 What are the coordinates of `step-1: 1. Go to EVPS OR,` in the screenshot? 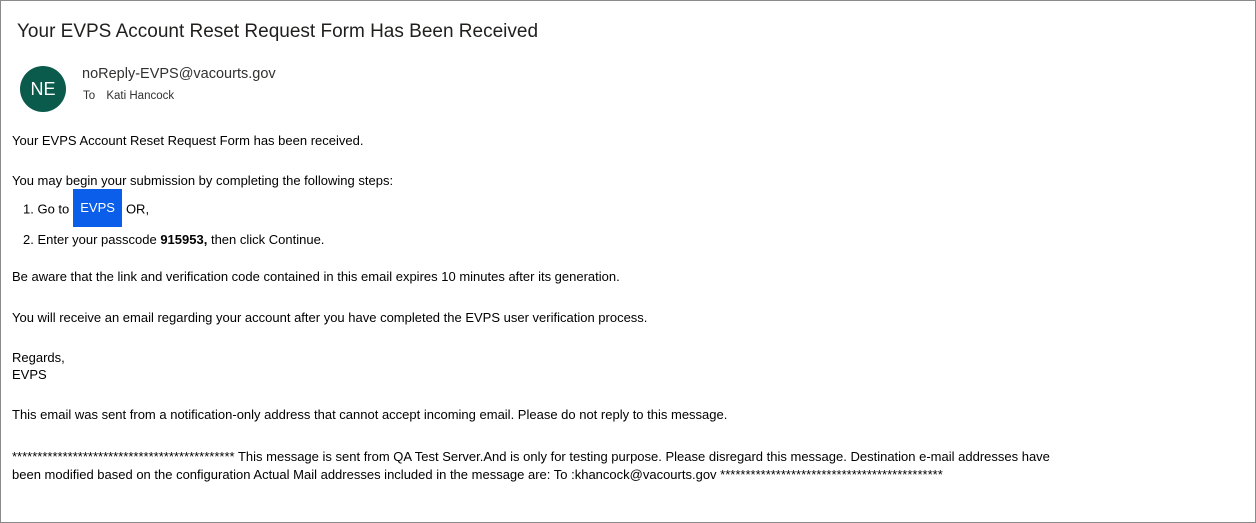 It's located at (86, 208).